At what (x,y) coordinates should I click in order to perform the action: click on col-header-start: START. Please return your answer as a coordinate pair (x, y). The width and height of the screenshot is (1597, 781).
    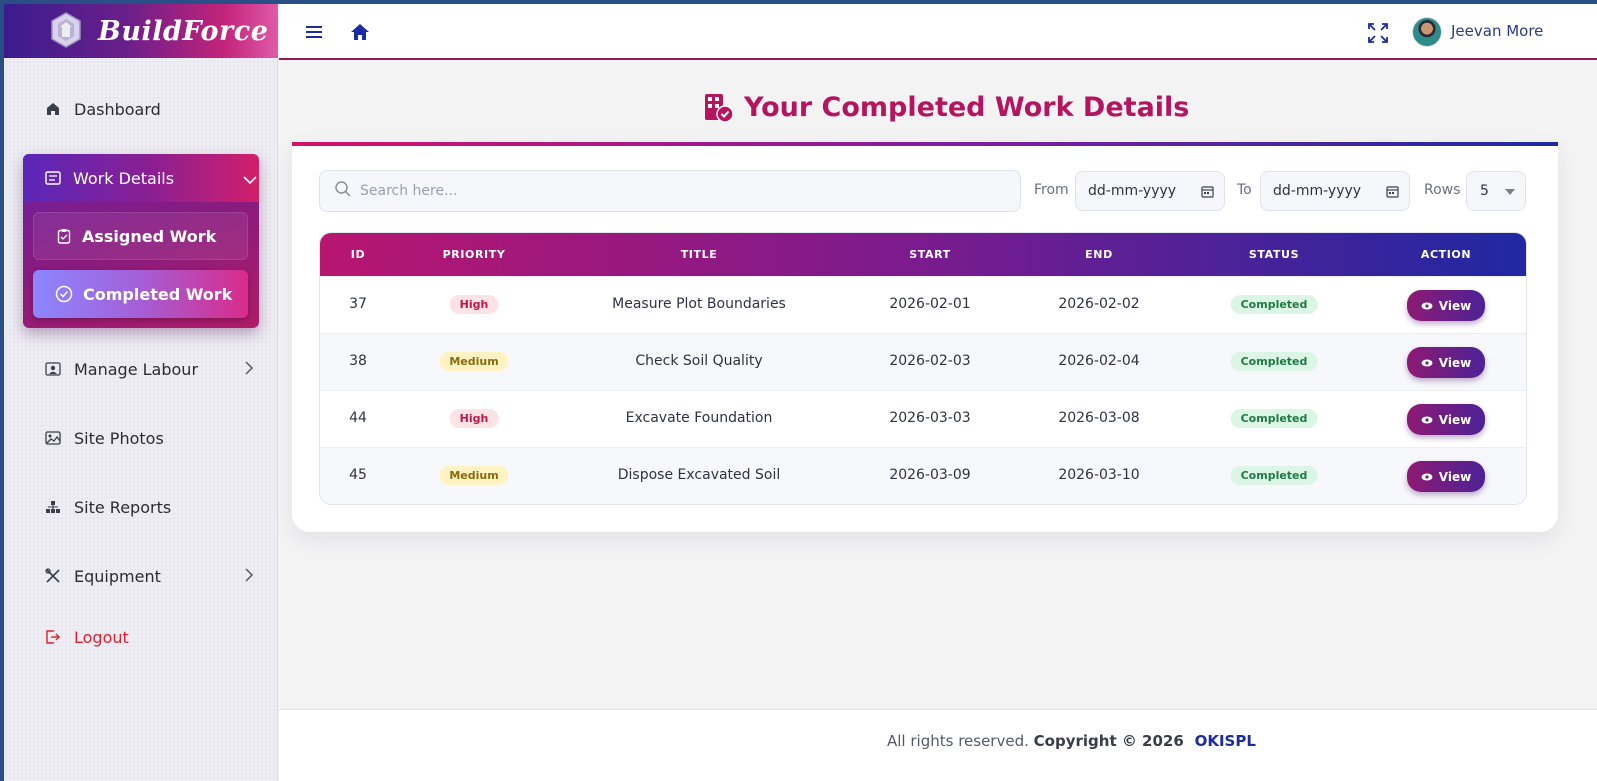
    Looking at the image, I should click on (930, 254).